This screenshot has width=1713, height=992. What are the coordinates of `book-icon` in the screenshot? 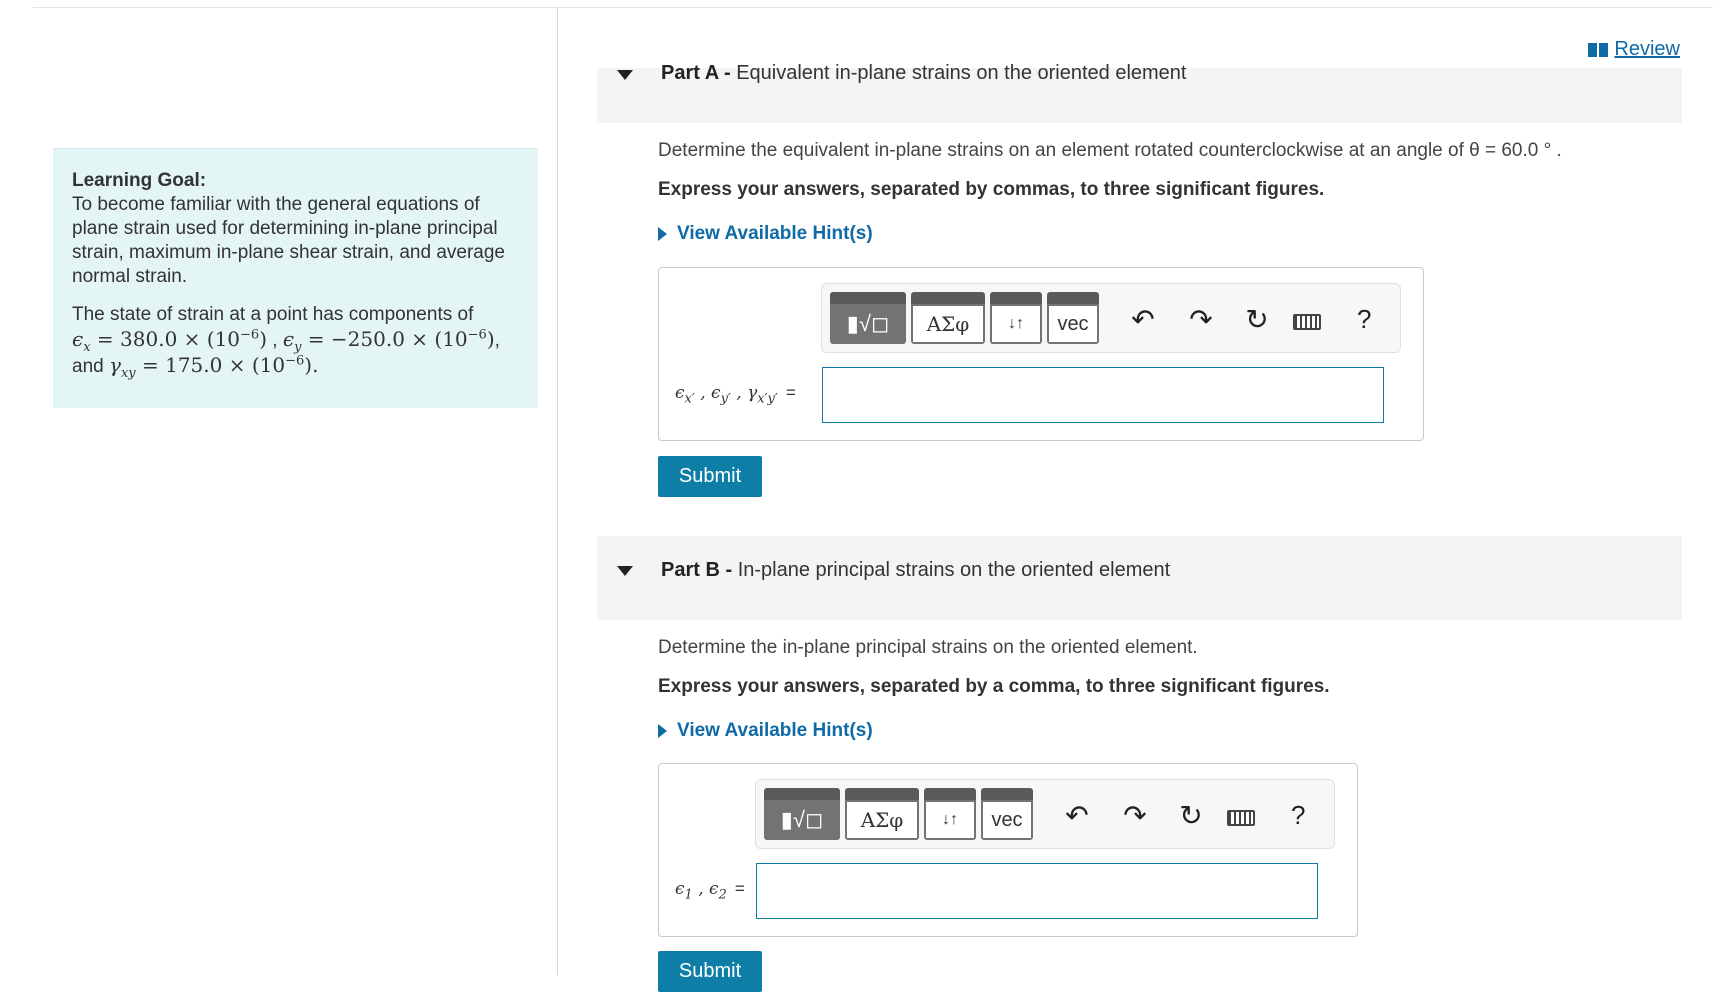 It's located at (1598, 49).